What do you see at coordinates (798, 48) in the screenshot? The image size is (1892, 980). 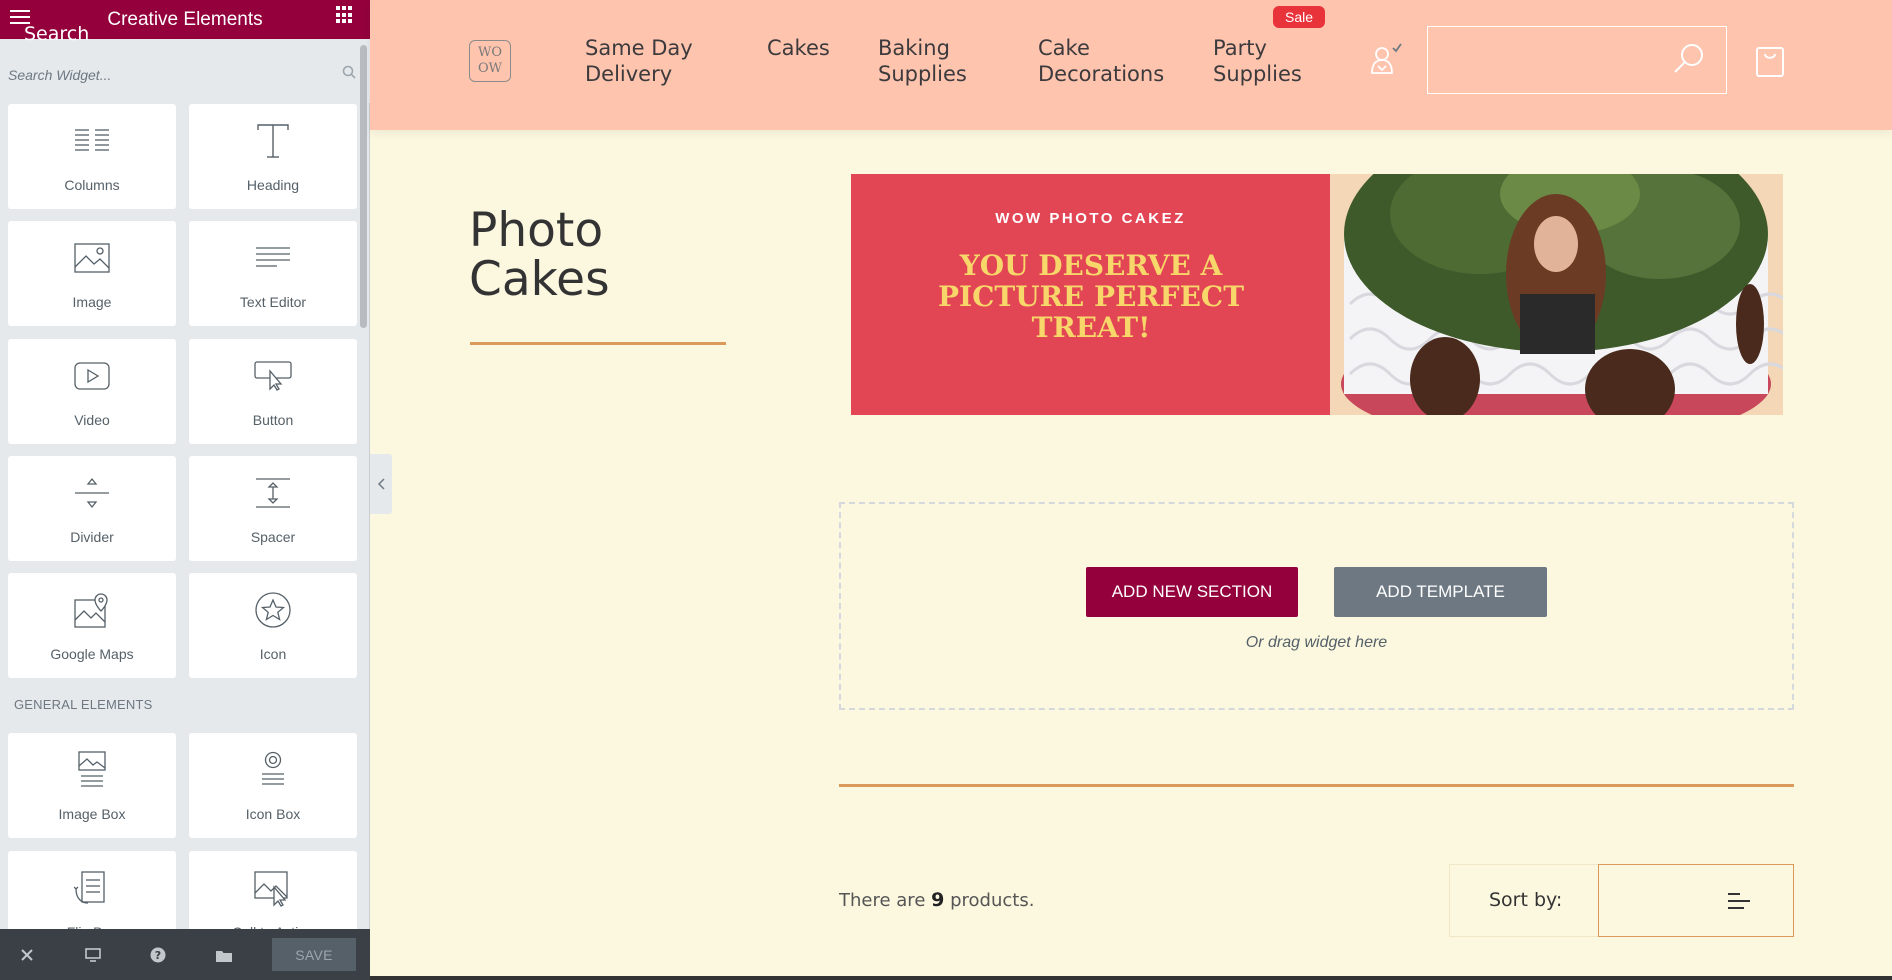 I see `nav-cakes: Cakes` at bounding box center [798, 48].